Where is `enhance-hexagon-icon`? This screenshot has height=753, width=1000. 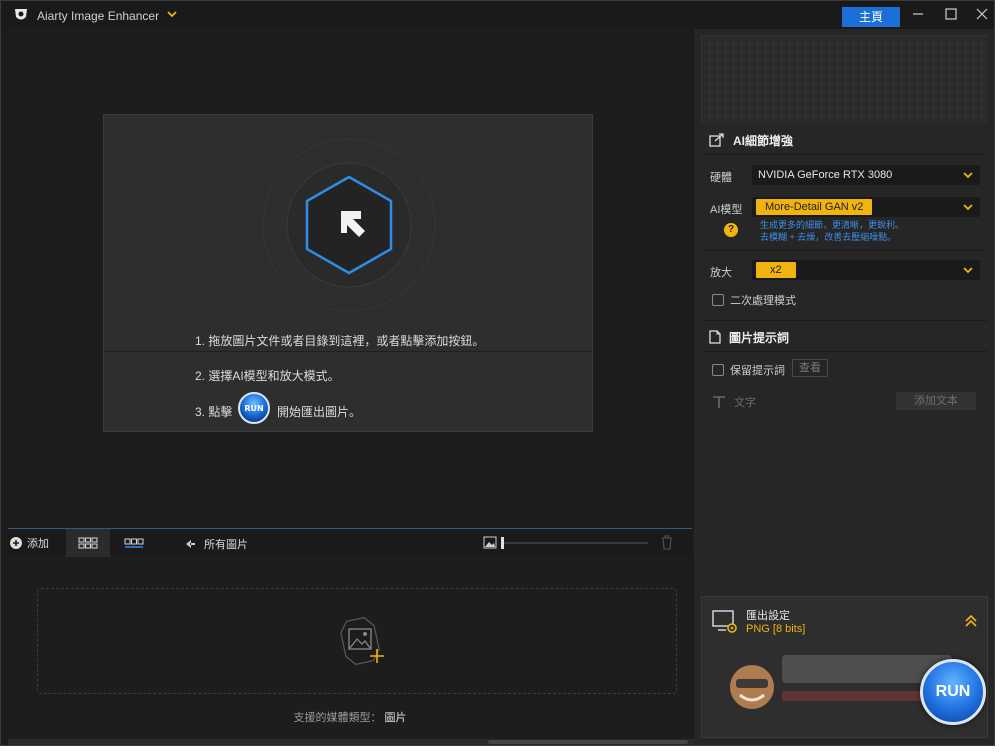 enhance-hexagon-icon is located at coordinates (349, 225).